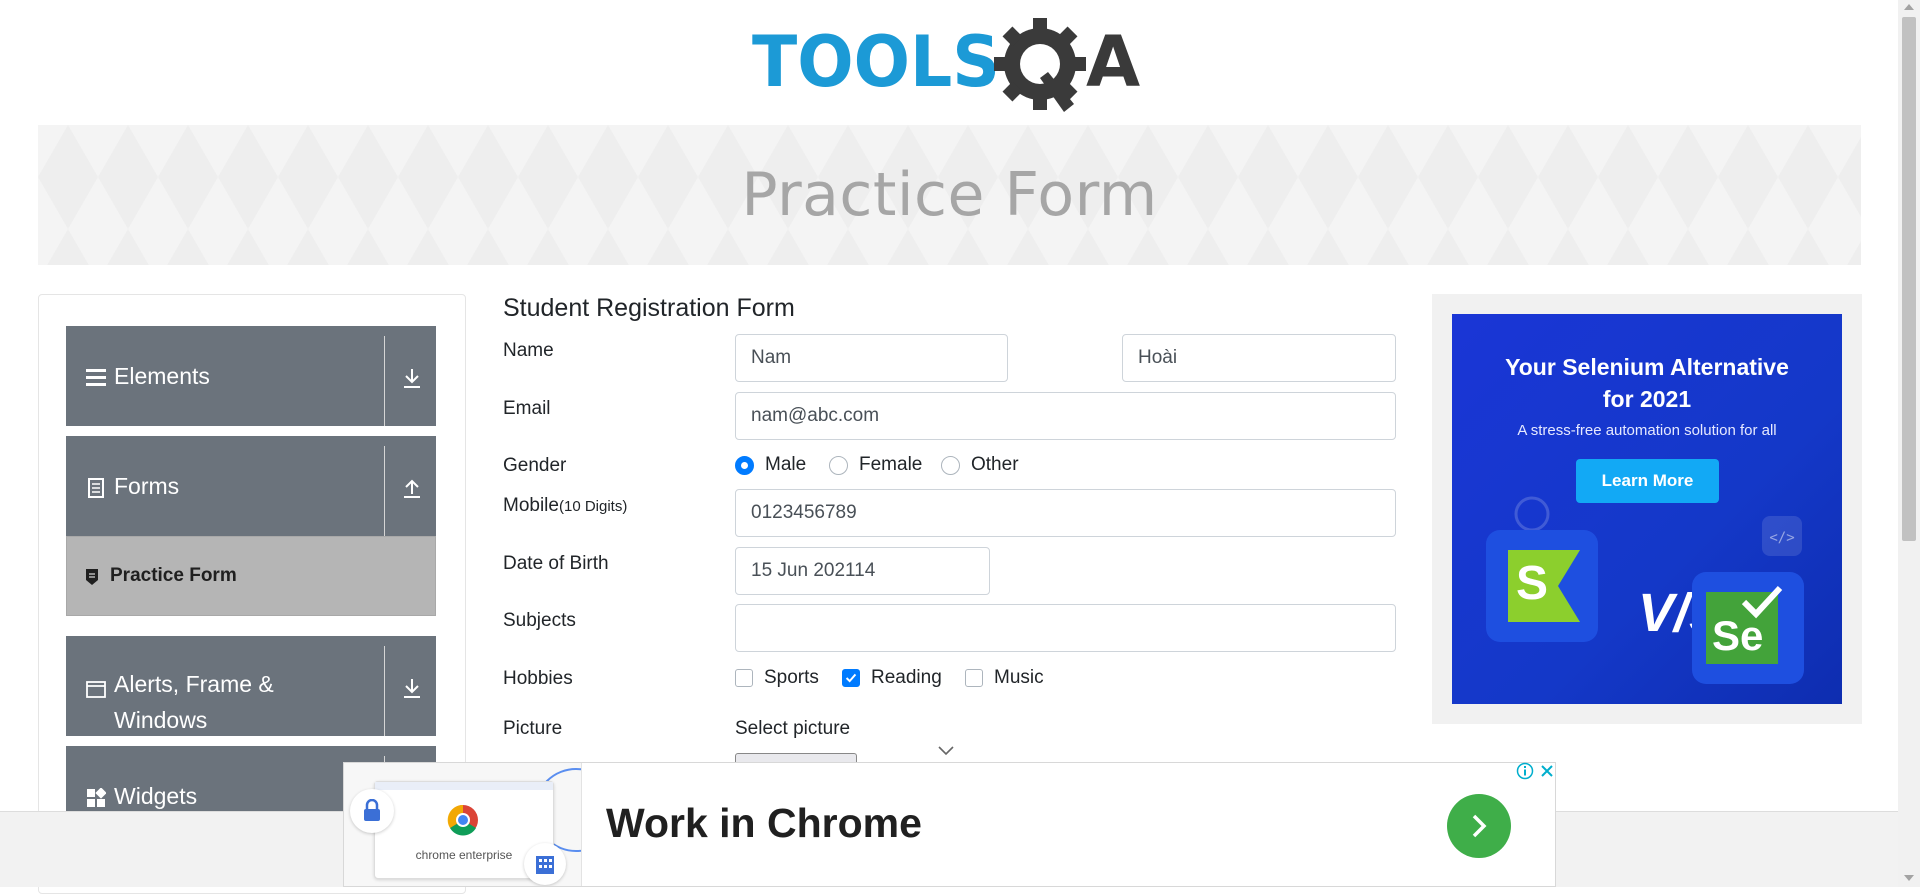  What do you see at coordinates (1532, 583) in the screenshot?
I see `sk-logo-letter: S` at bounding box center [1532, 583].